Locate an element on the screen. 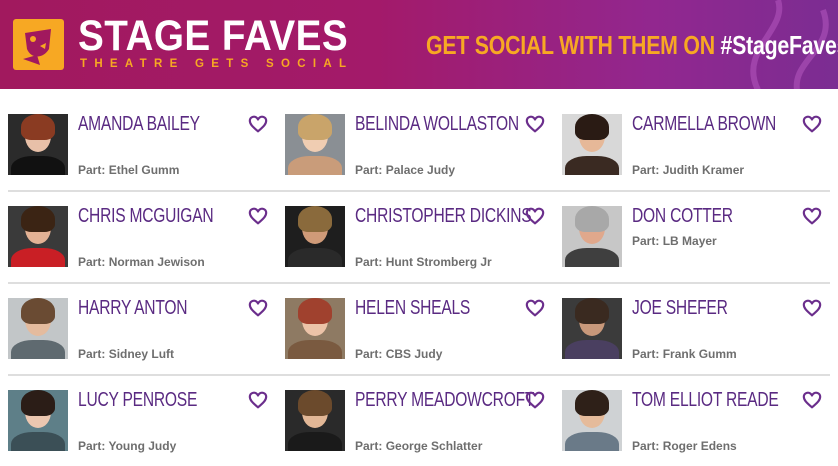 The image size is (838, 466). actor-name-link: CARMELLA BROWN is located at coordinates (704, 124).